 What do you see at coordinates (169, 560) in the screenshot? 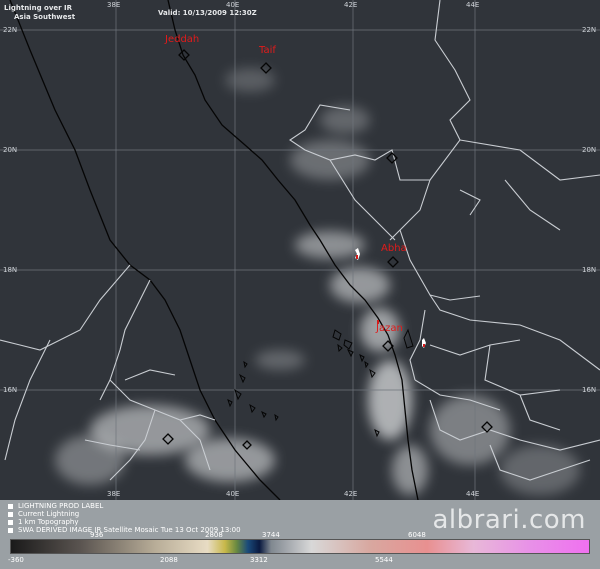
I see `colorbar-tick-bottom: 2088` at bounding box center [169, 560].